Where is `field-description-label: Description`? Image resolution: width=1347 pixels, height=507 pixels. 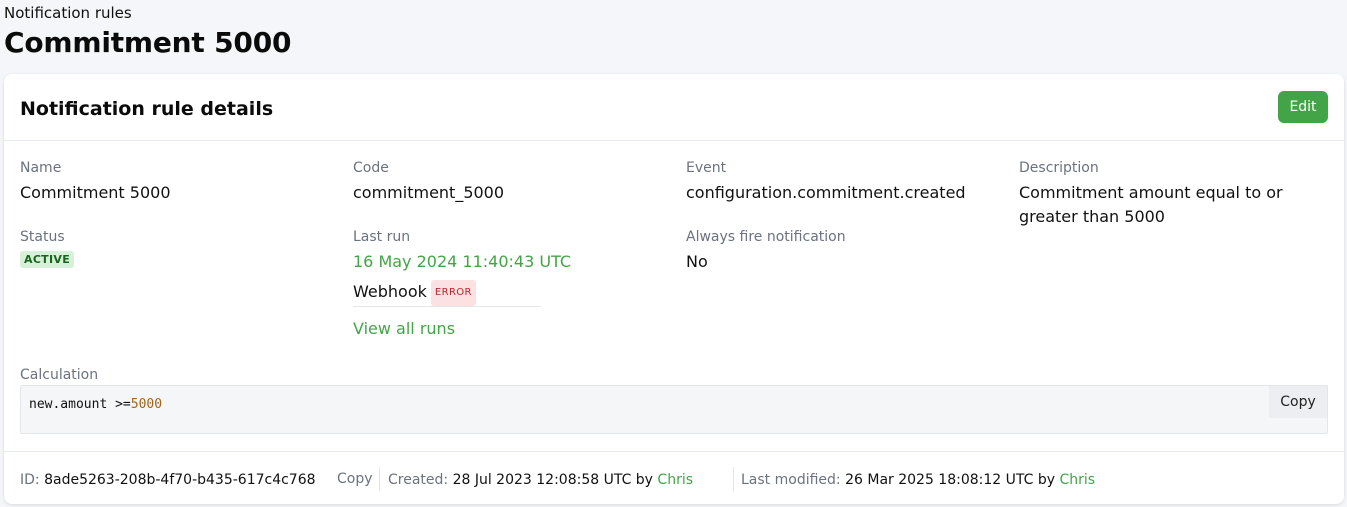
field-description-label: Description is located at coordinates (1059, 168).